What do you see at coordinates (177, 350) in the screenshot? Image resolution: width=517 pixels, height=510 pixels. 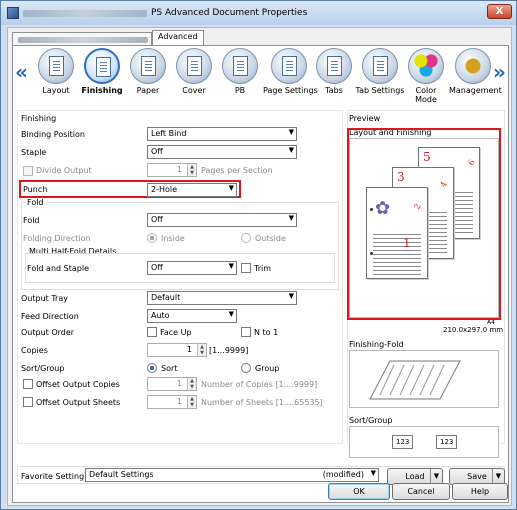 I see `copies-spinner: 1 ▲ ▼` at bounding box center [177, 350].